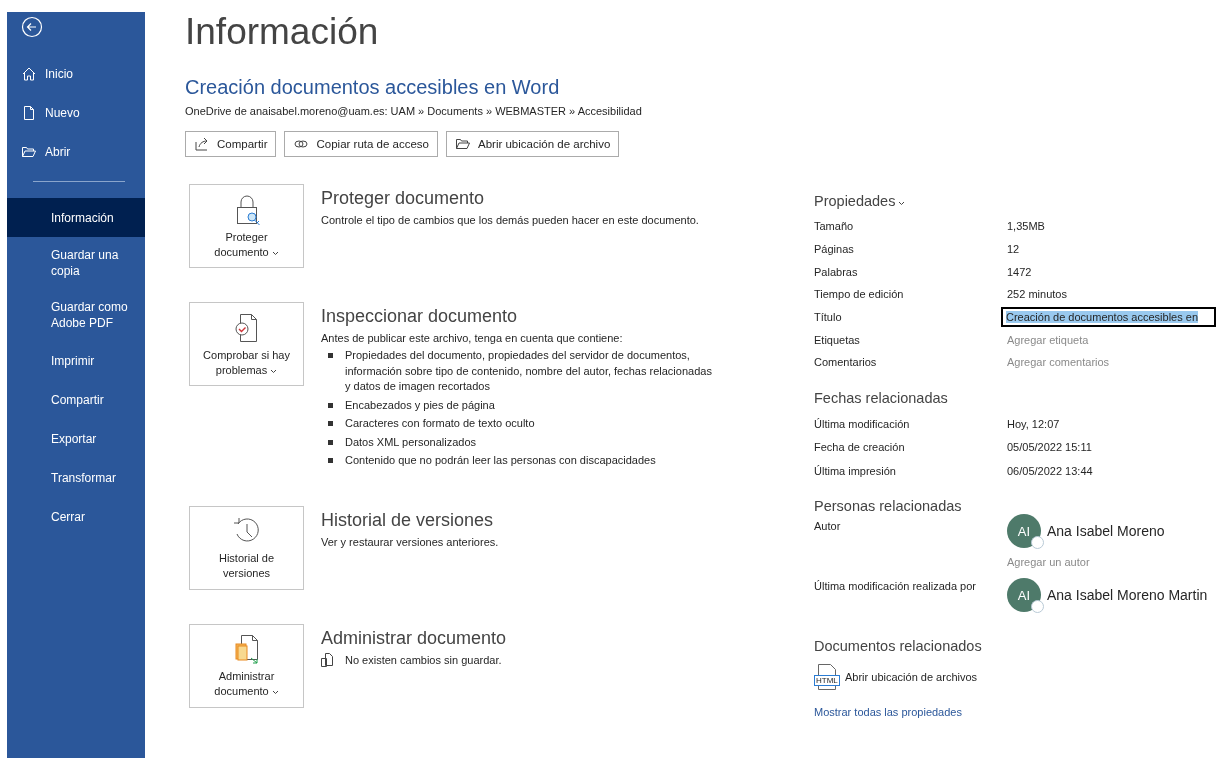 The width and height of the screenshot is (1216, 758). I want to click on property-value: Hoy, 12:07, so click(1034, 423).